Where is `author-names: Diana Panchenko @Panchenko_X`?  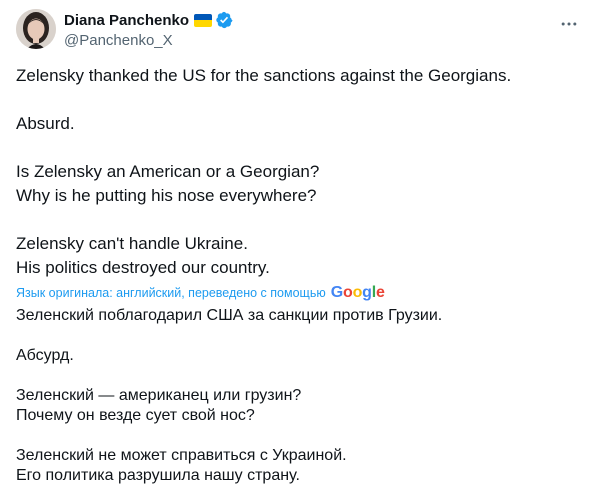 author-names: Diana Panchenko @Panchenko_X is located at coordinates (148, 29).